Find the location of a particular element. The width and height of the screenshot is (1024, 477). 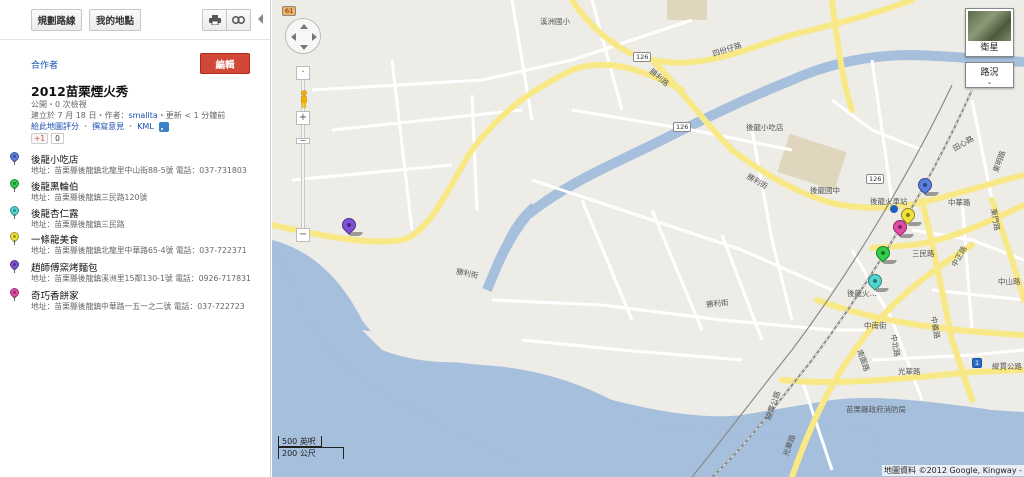

shengli-street-label-d: 勝利街 is located at coordinates (717, 303).